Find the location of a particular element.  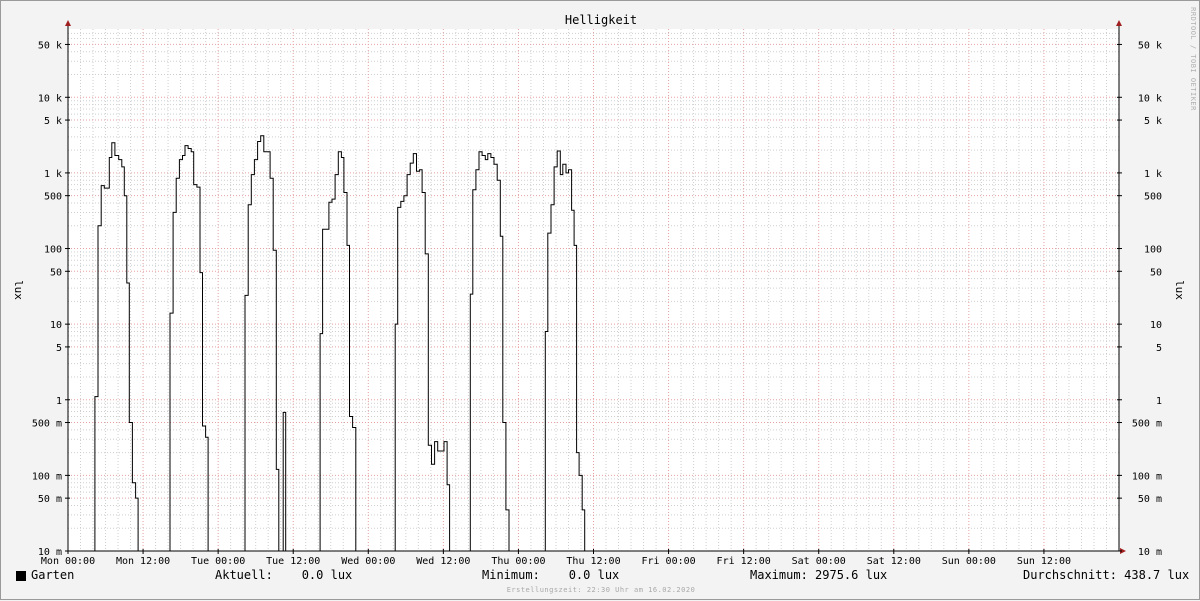

x-tick-label: Tue 00:00 is located at coordinates (218, 561).